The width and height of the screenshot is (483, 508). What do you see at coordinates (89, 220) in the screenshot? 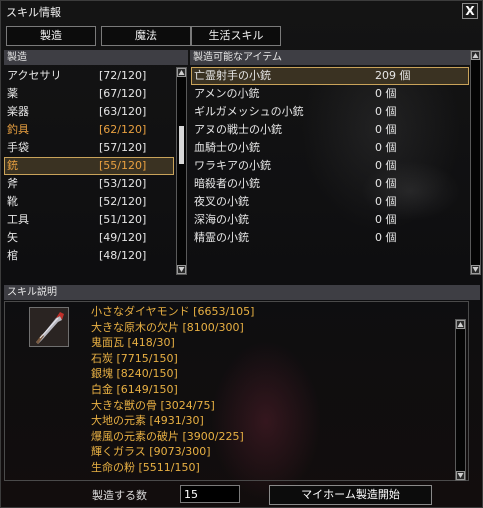
I see `skill-category-row: 工具 [51/120]` at bounding box center [89, 220].